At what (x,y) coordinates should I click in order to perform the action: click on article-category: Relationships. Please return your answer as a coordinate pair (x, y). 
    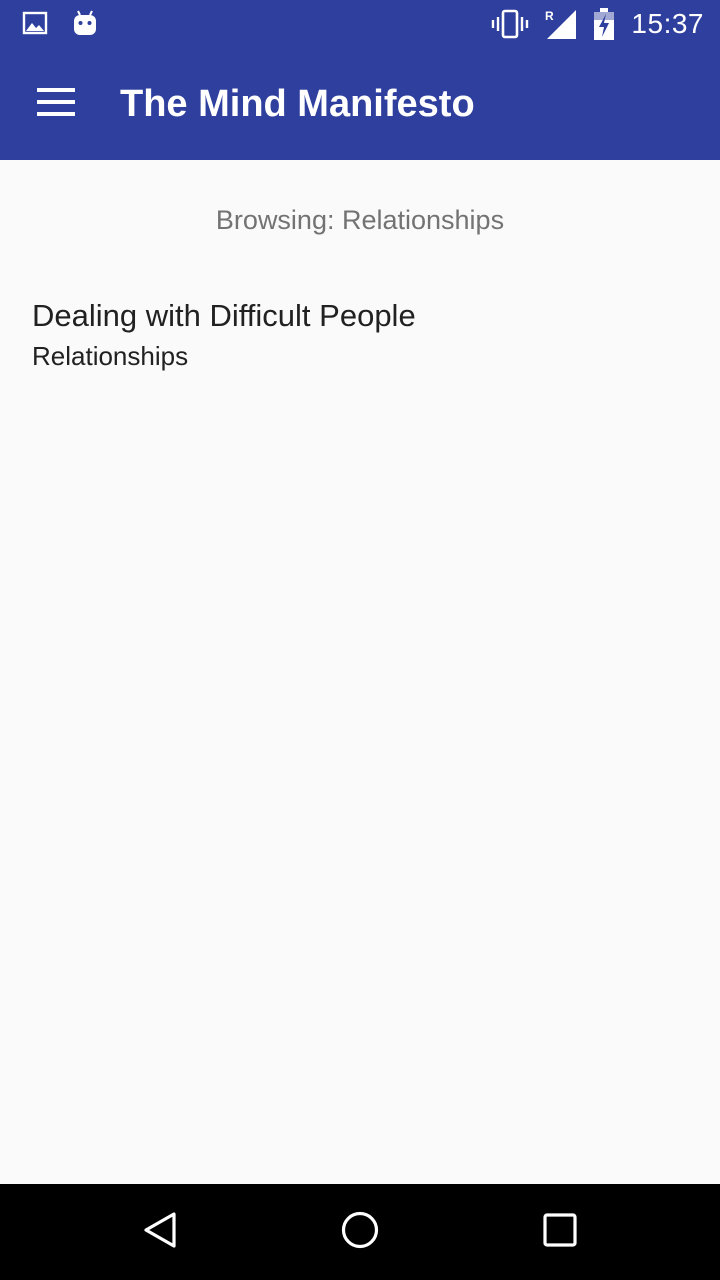
    Looking at the image, I should click on (110, 356).